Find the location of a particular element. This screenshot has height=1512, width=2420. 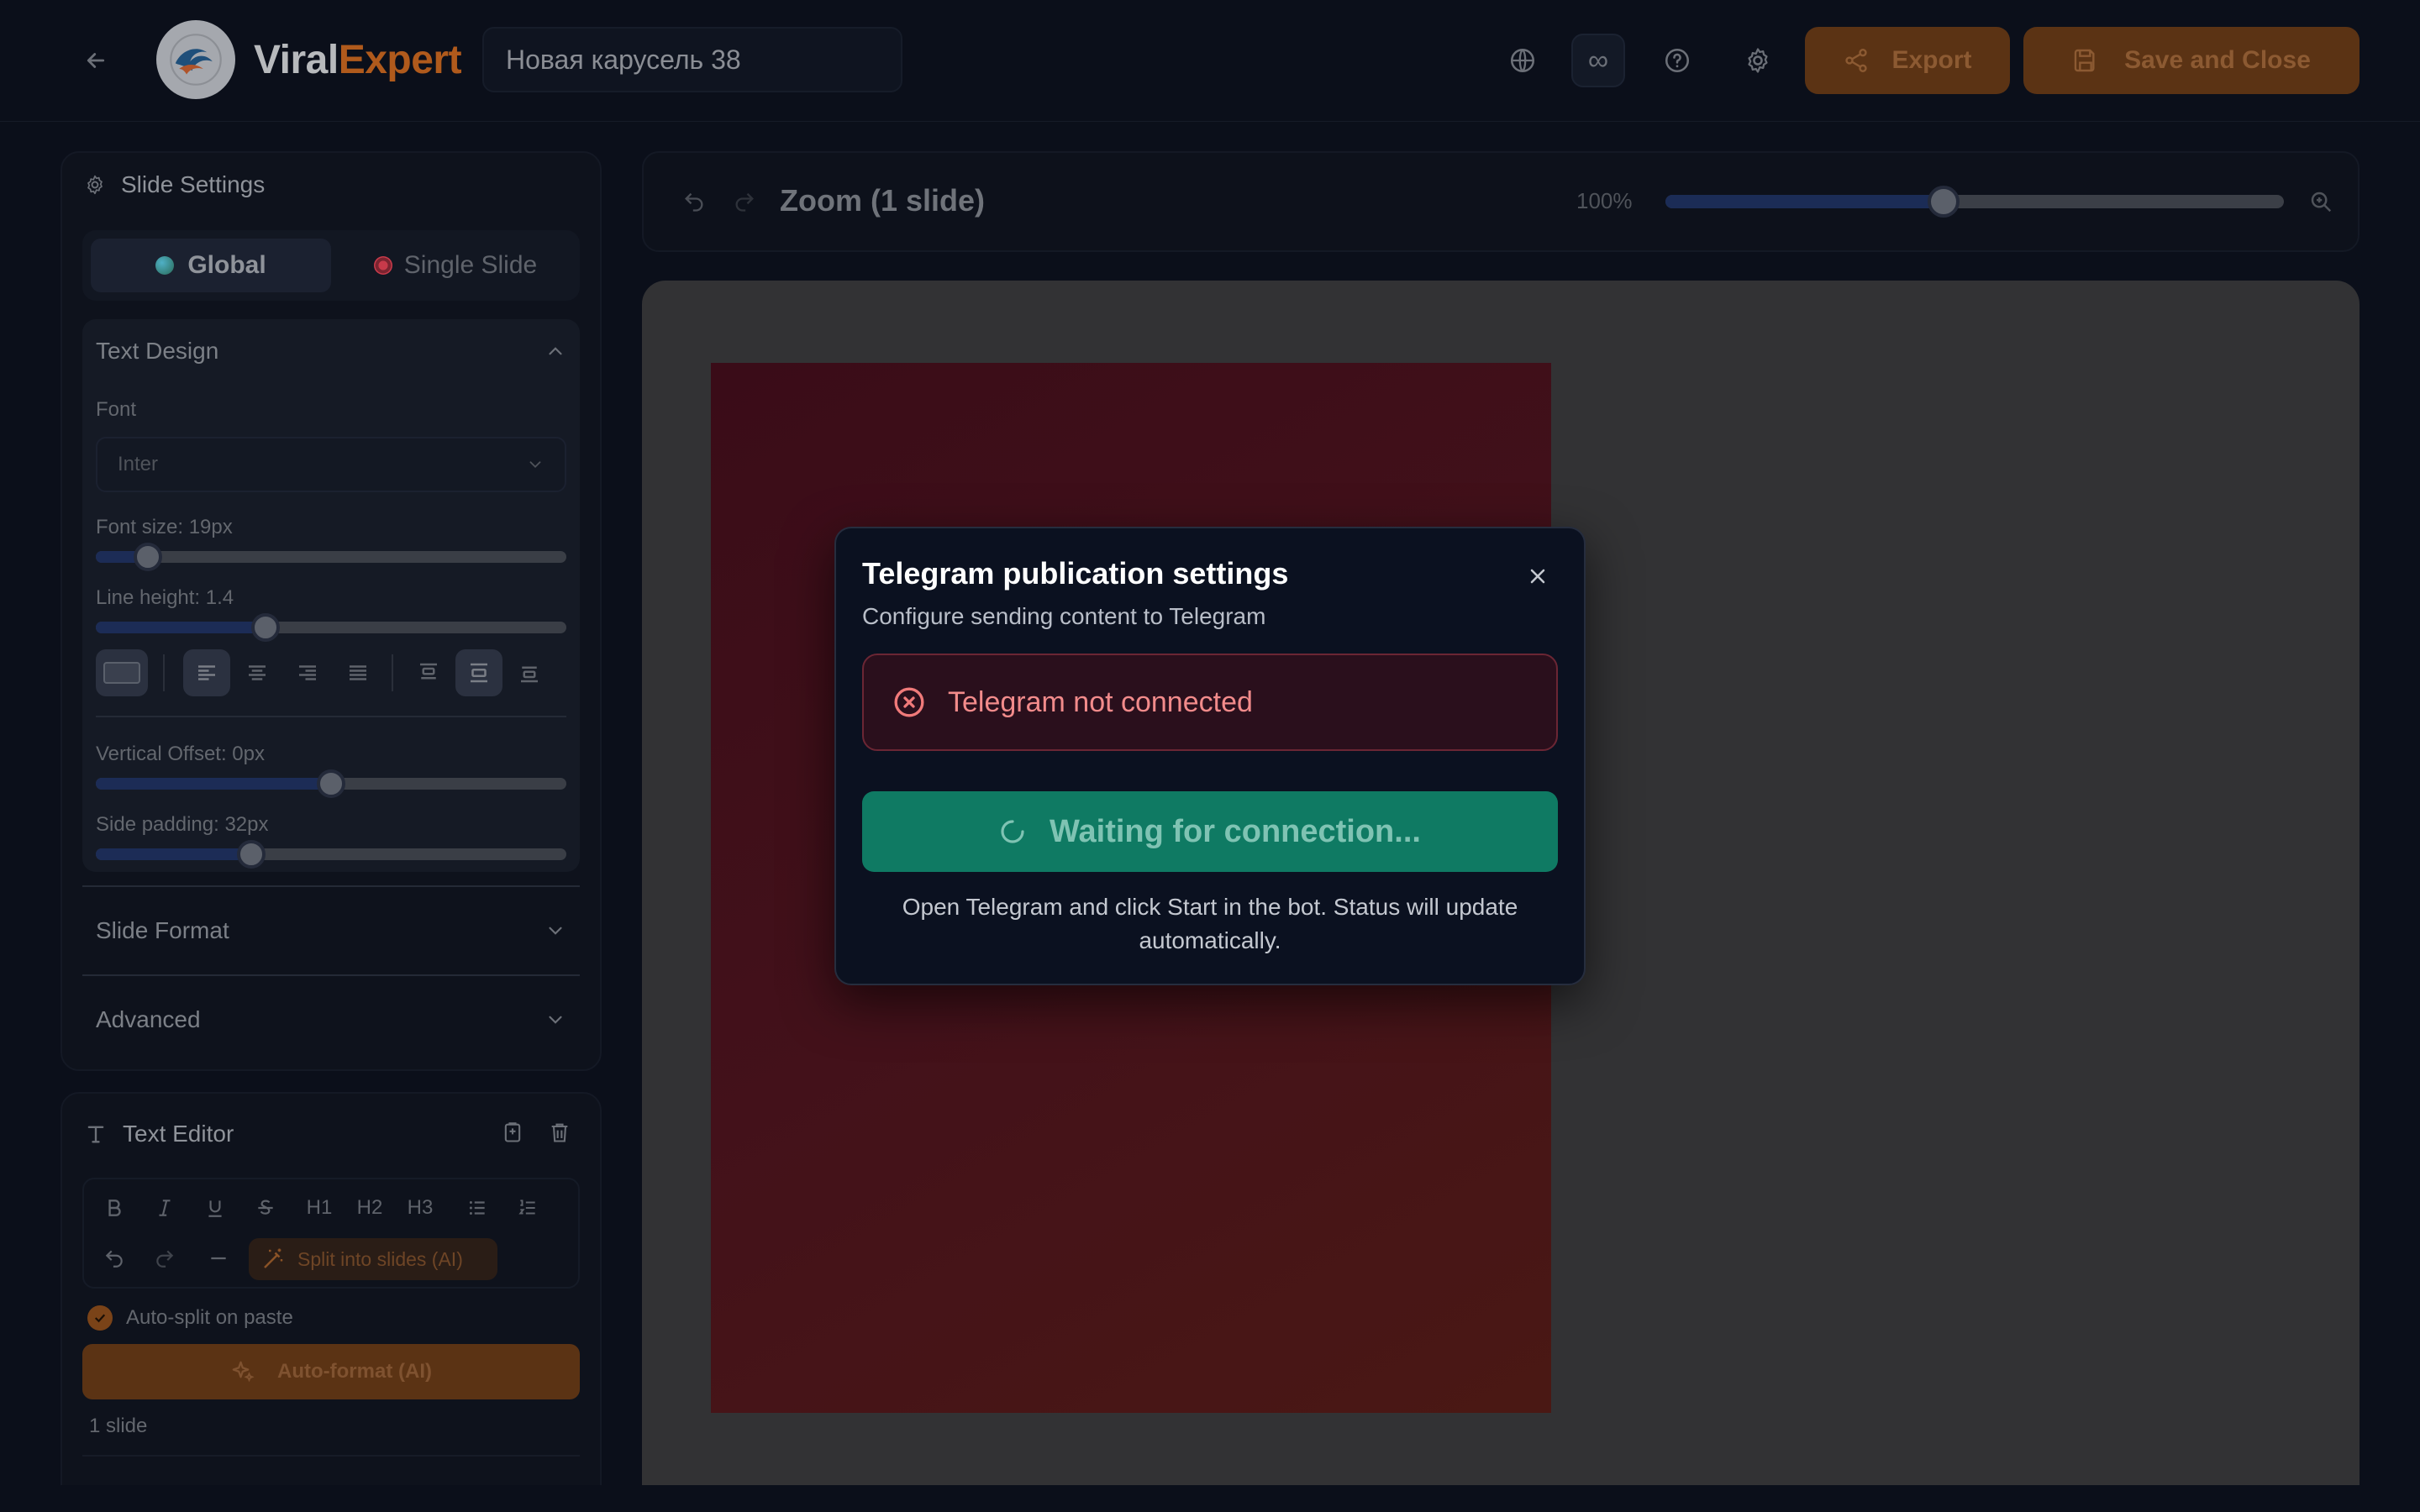

slide-settings-header: Slide Settings is located at coordinates (174, 184).